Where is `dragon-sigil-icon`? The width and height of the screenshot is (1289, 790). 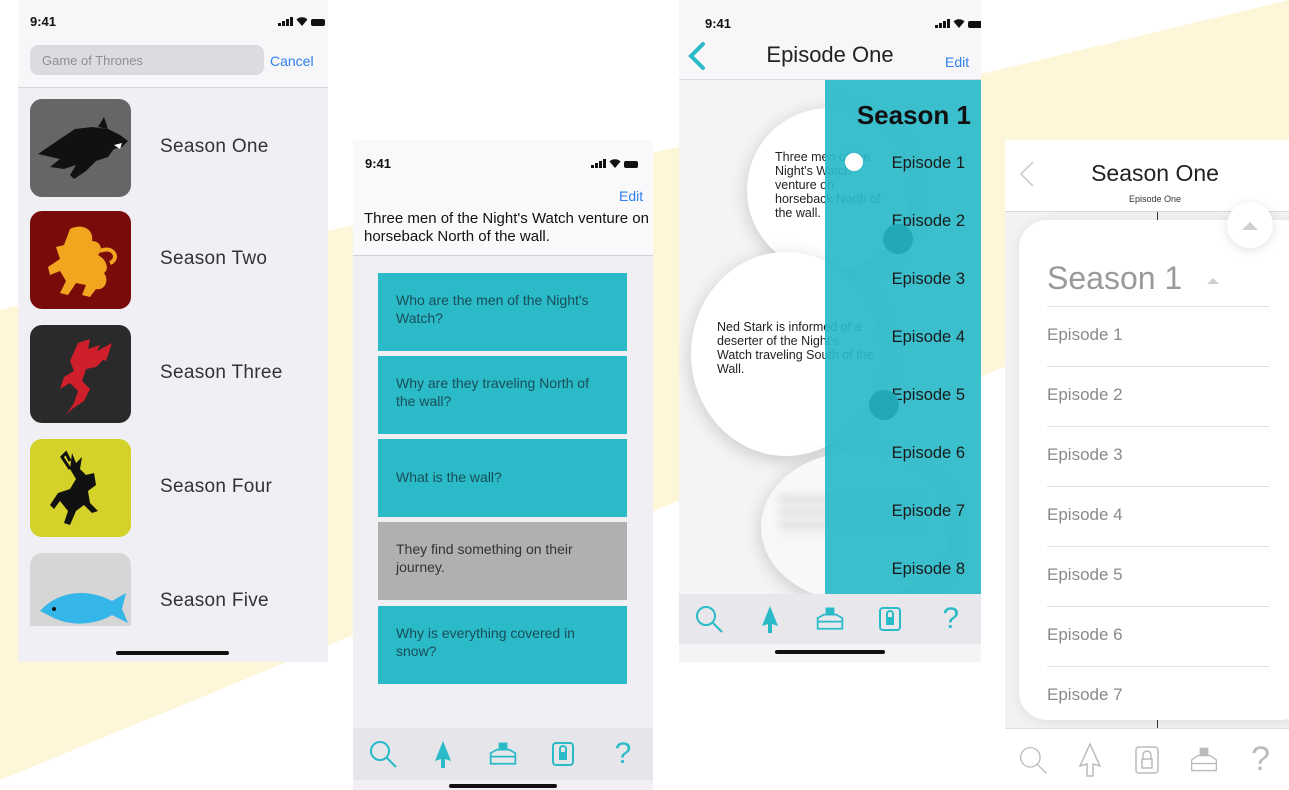 dragon-sigil-icon is located at coordinates (80, 374).